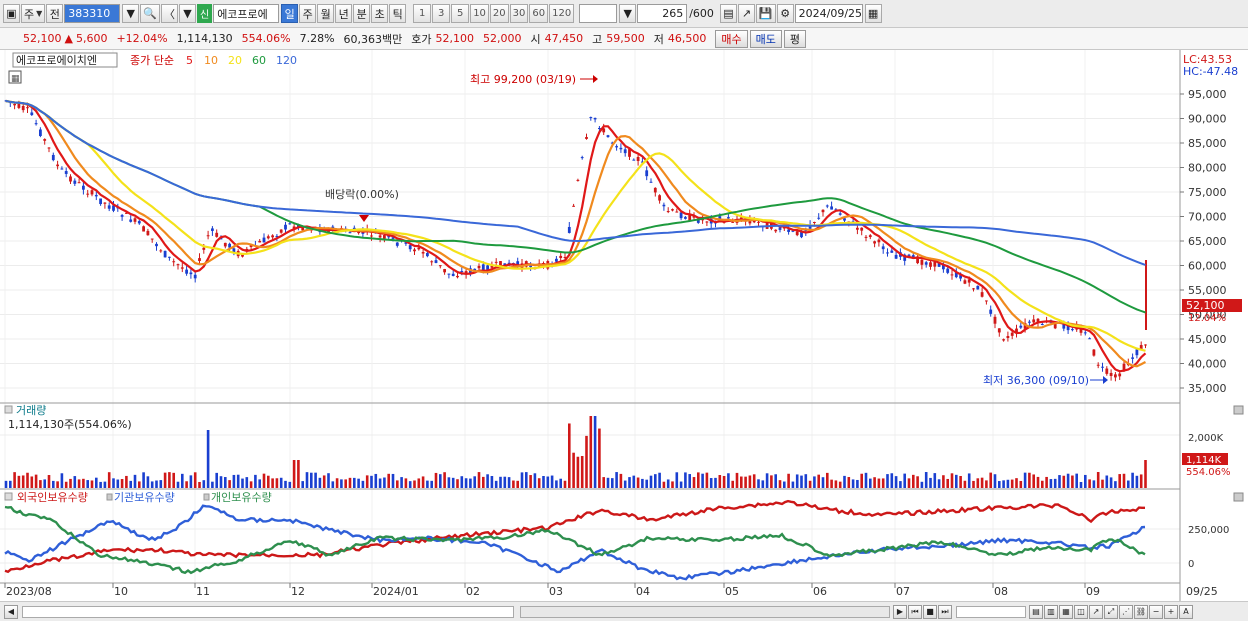 The image size is (1248, 621). What do you see at coordinates (1156, 611) in the screenshot?
I see `zoom-out-icon: −` at bounding box center [1156, 611].